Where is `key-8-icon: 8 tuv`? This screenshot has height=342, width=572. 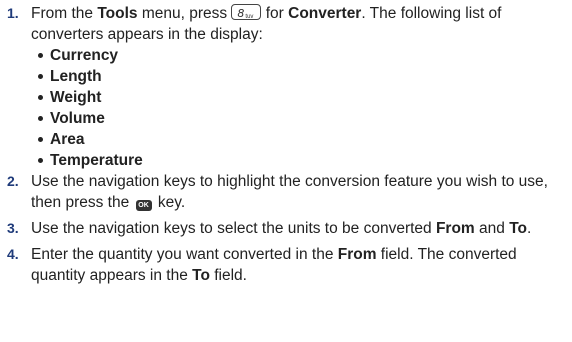
key-8-icon: 8 tuv is located at coordinates (246, 12).